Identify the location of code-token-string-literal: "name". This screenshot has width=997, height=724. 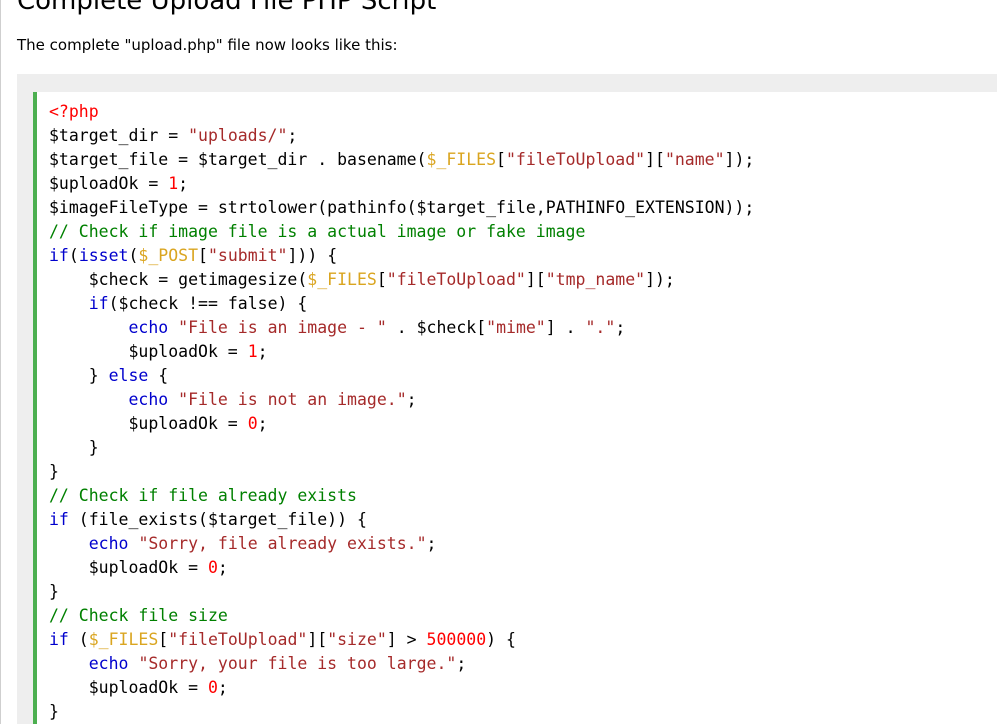
(694, 159).